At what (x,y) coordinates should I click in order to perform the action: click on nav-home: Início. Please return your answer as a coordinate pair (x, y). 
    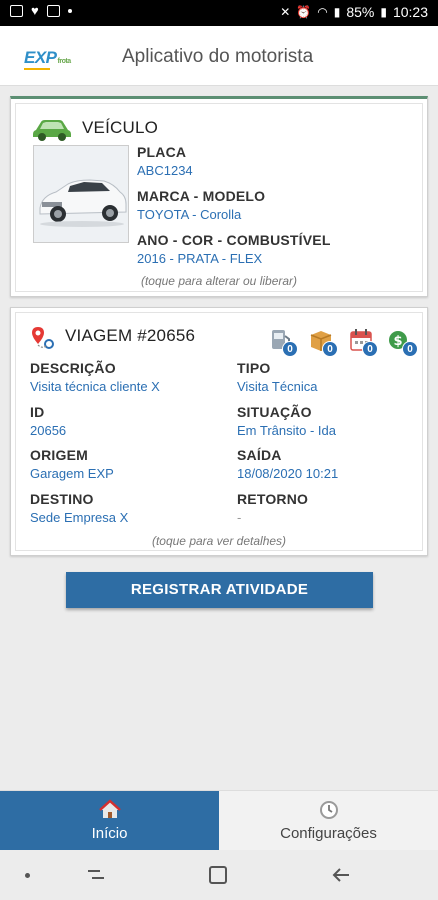
    Looking at the image, I should click on (109, 821).